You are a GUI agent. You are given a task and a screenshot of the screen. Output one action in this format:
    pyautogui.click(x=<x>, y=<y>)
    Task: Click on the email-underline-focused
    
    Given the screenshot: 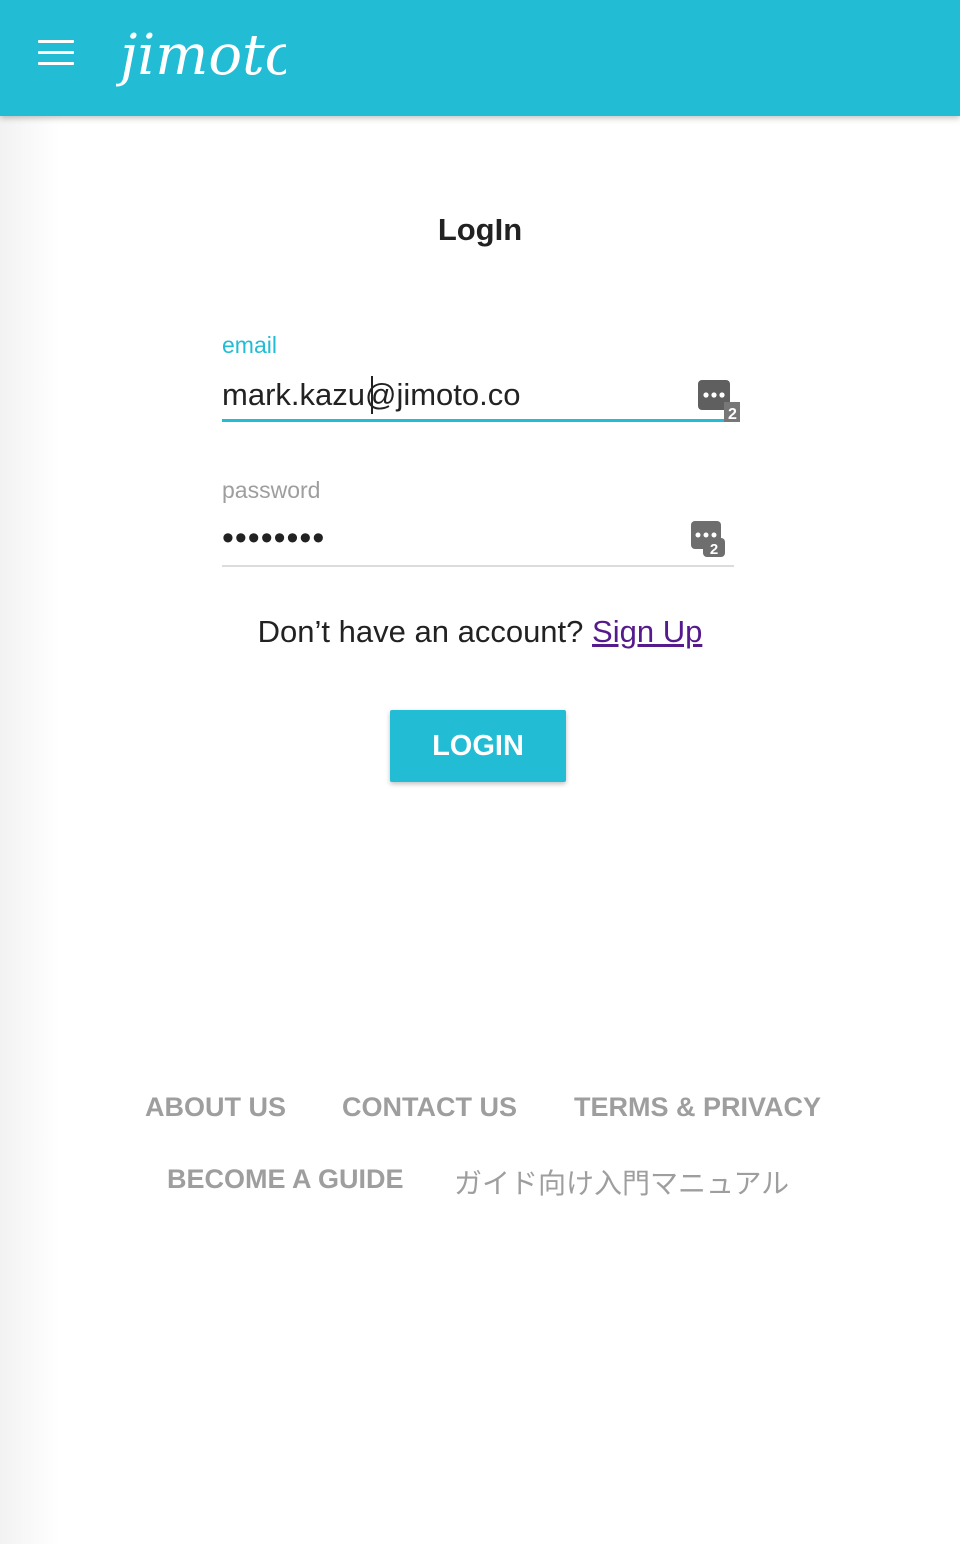 What is the action you would take?
    pyautogui.click(x=474, y=420)
    